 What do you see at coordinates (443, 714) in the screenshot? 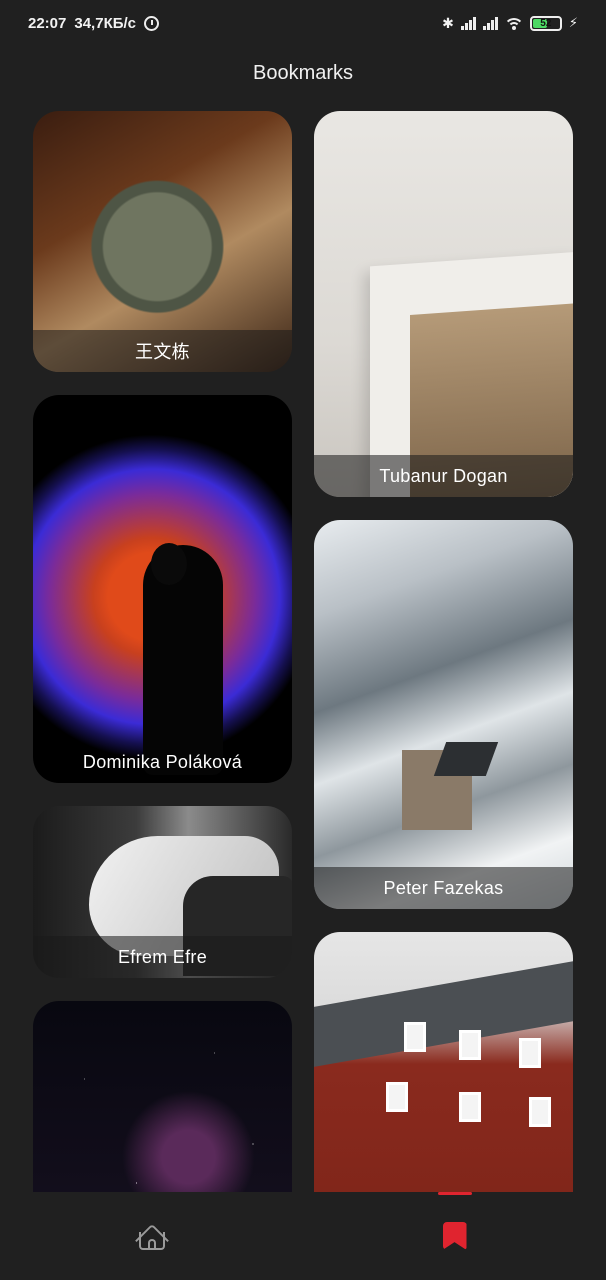
I see `bookmark-card: Peter Fazekas` at bounding box center [443, 714].